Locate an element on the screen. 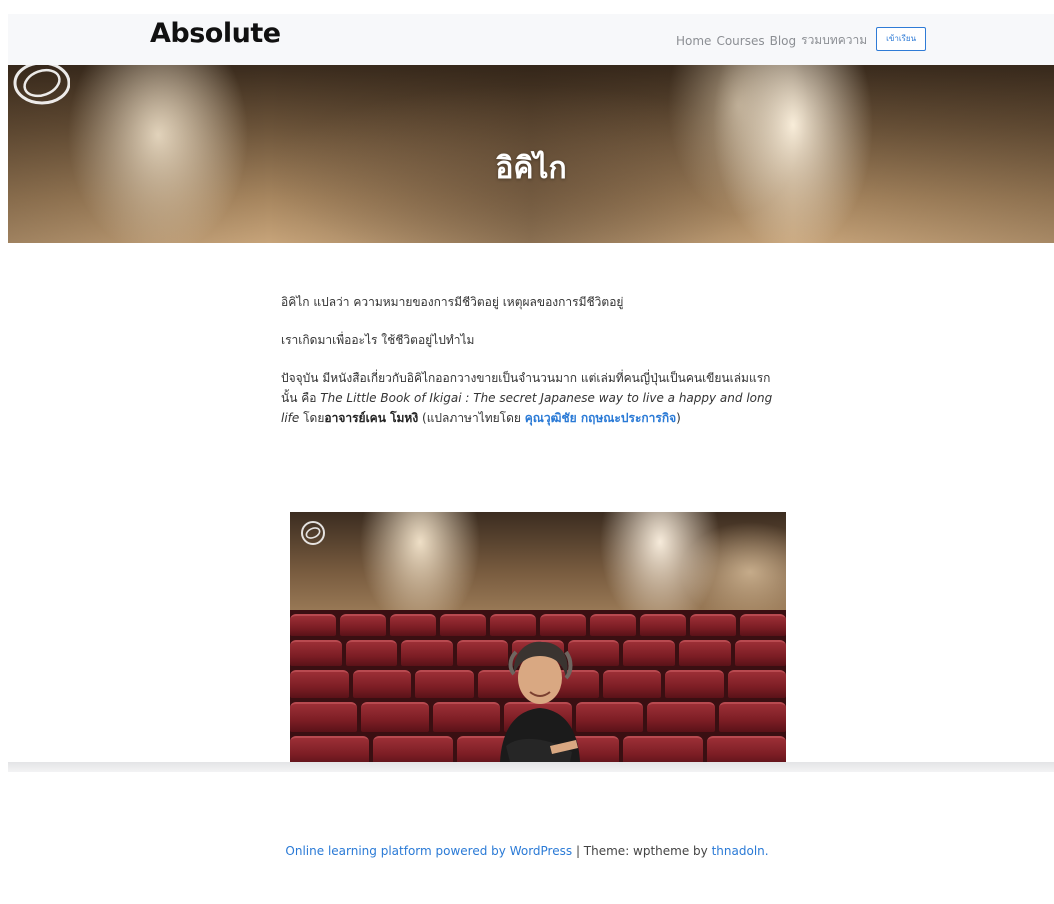 The height and width of the screenshot is (904, 1054). nav-link-home: Home is located at coordinates (693, 41).